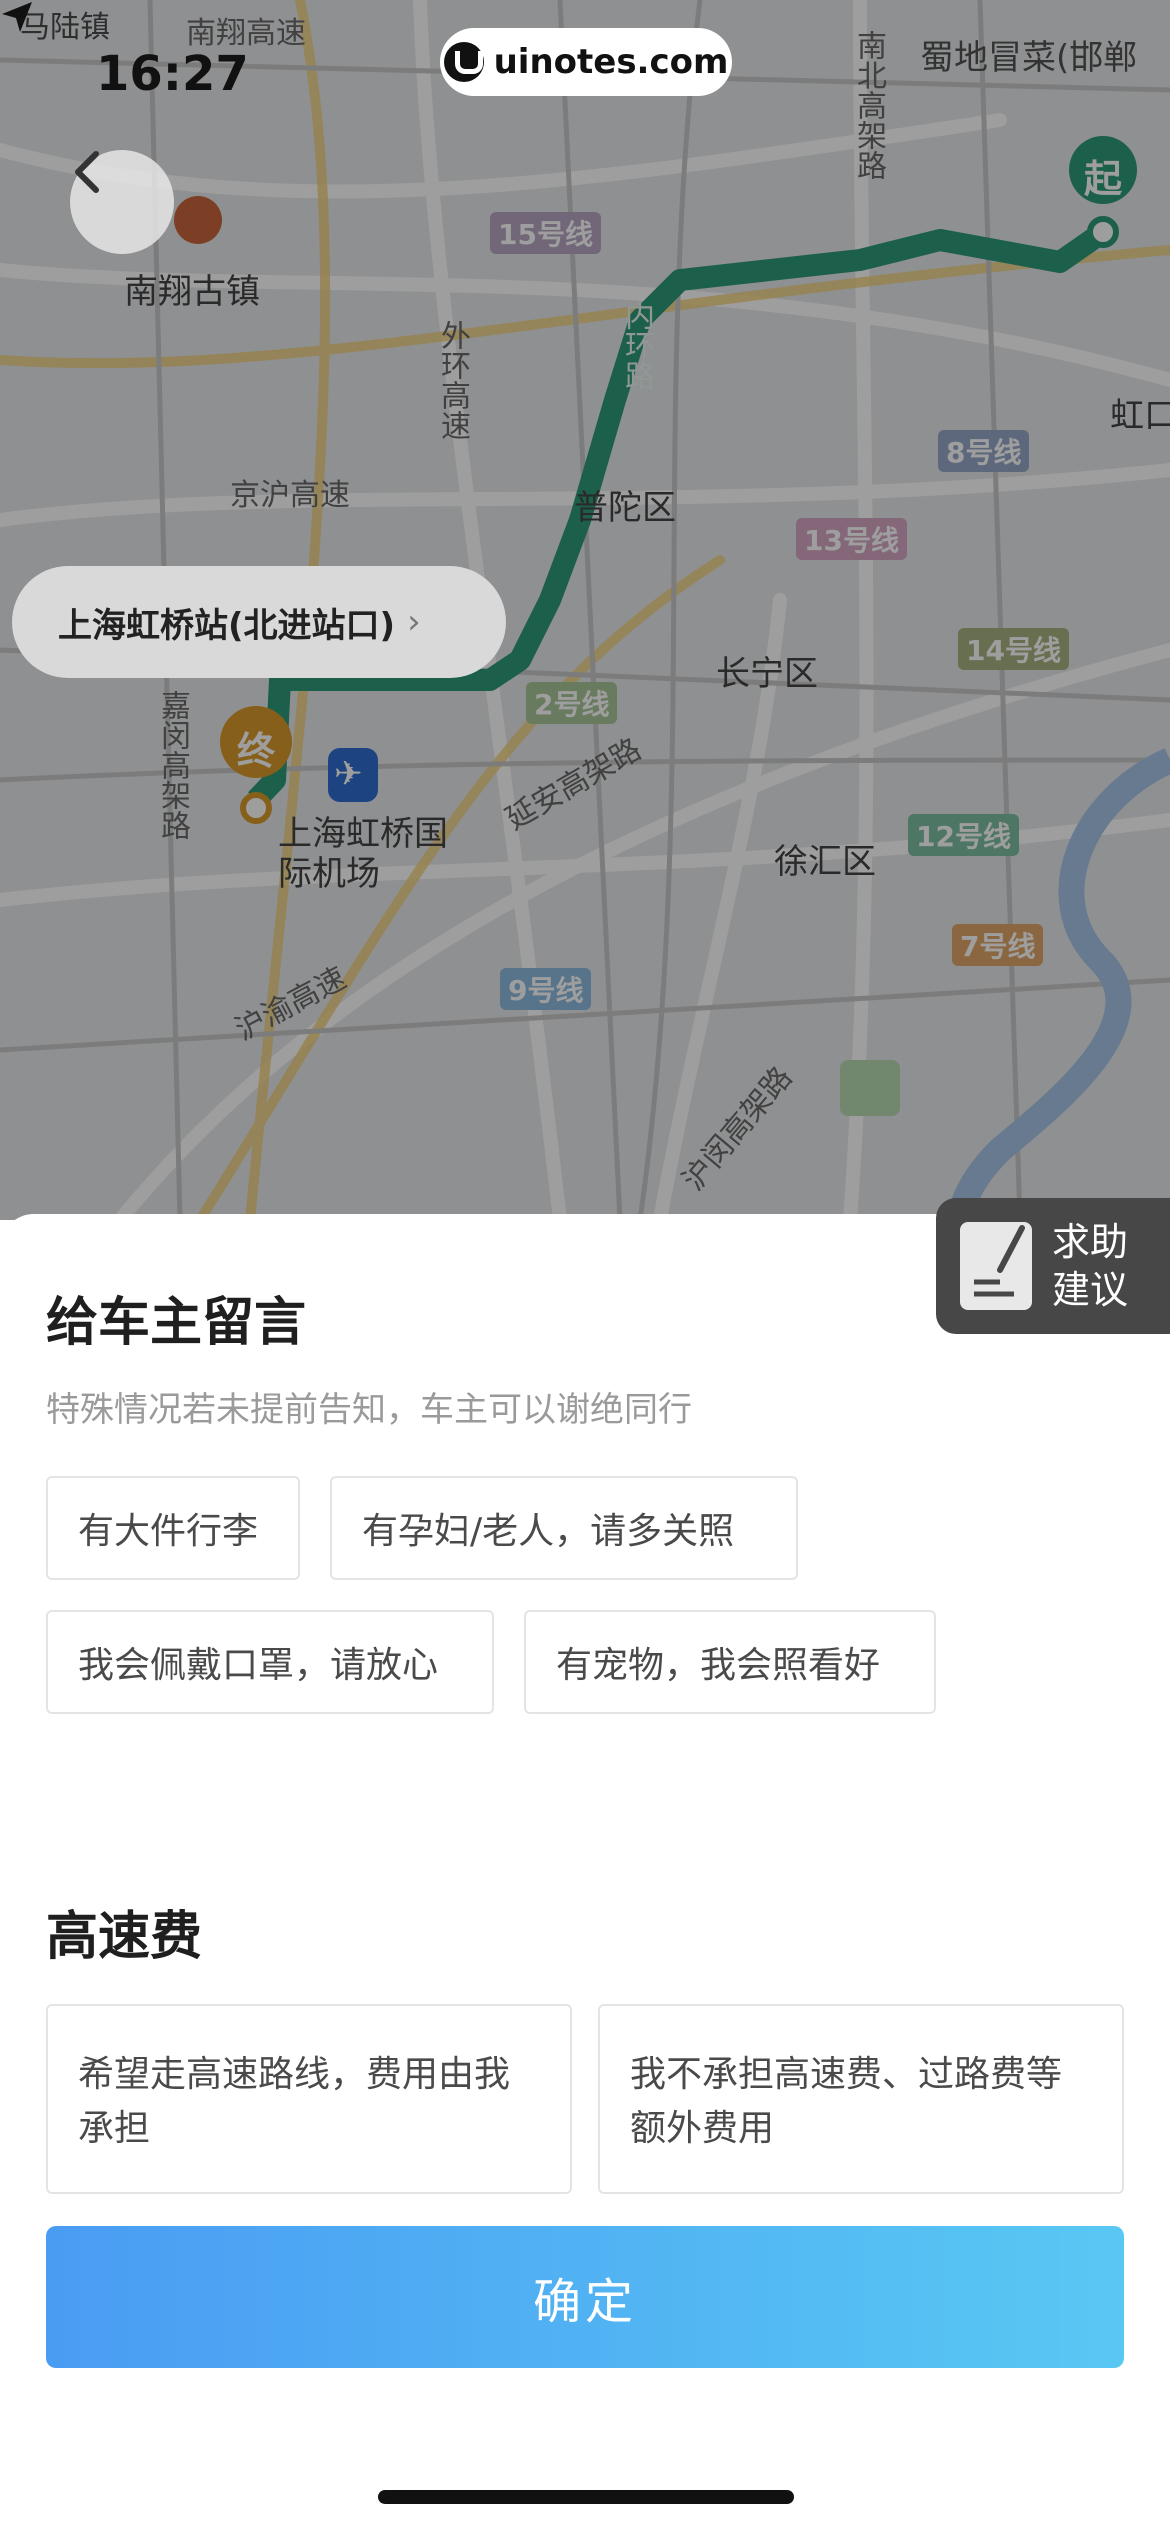  Describe the element at coordinates (173, 1528) in the screenshot. I see `message-chip: 有大件行李` at that location.